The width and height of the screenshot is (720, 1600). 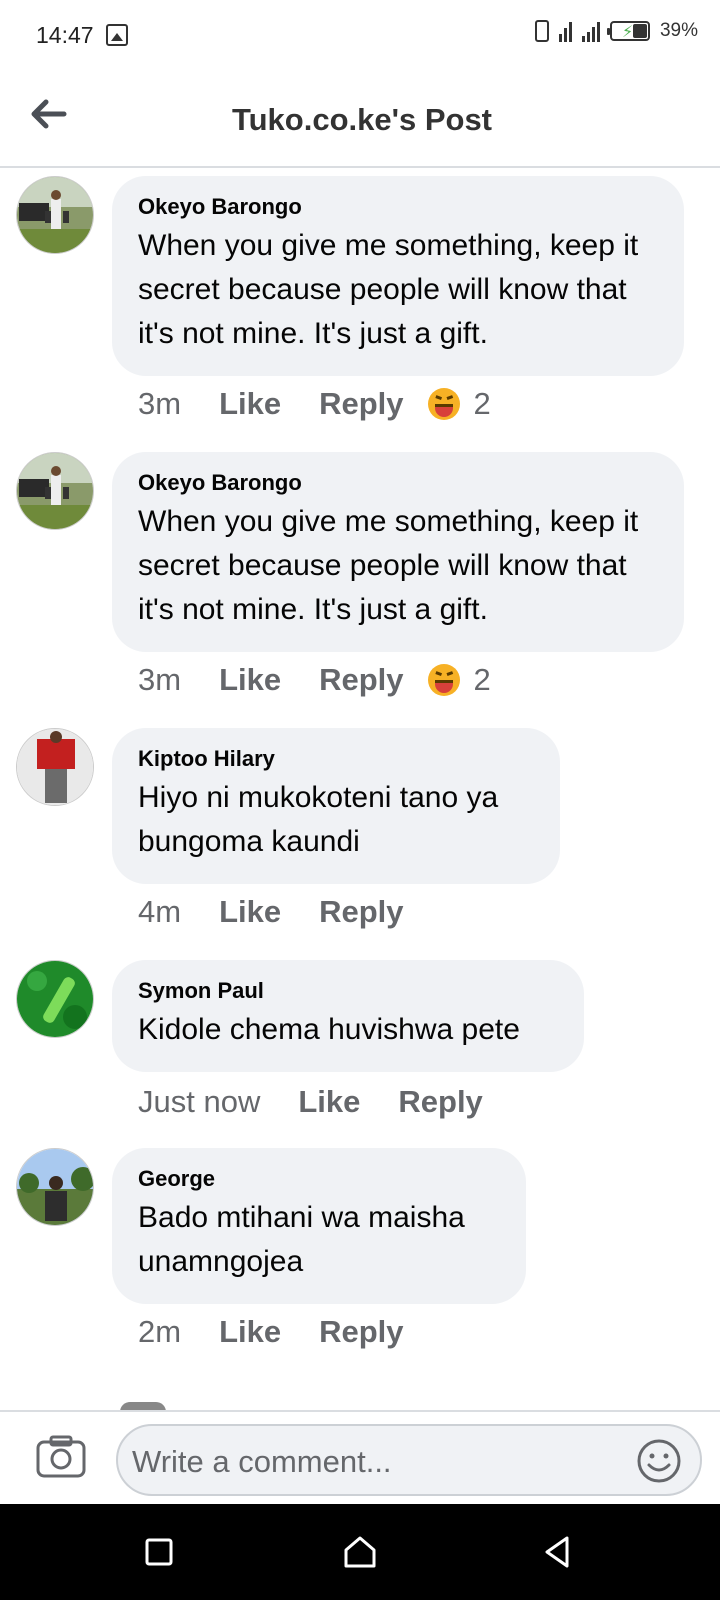 What do you see at coordinates (565, 31) in the screenshot?
I see `wifi-signal-icon` at bounding box center [565, 31].